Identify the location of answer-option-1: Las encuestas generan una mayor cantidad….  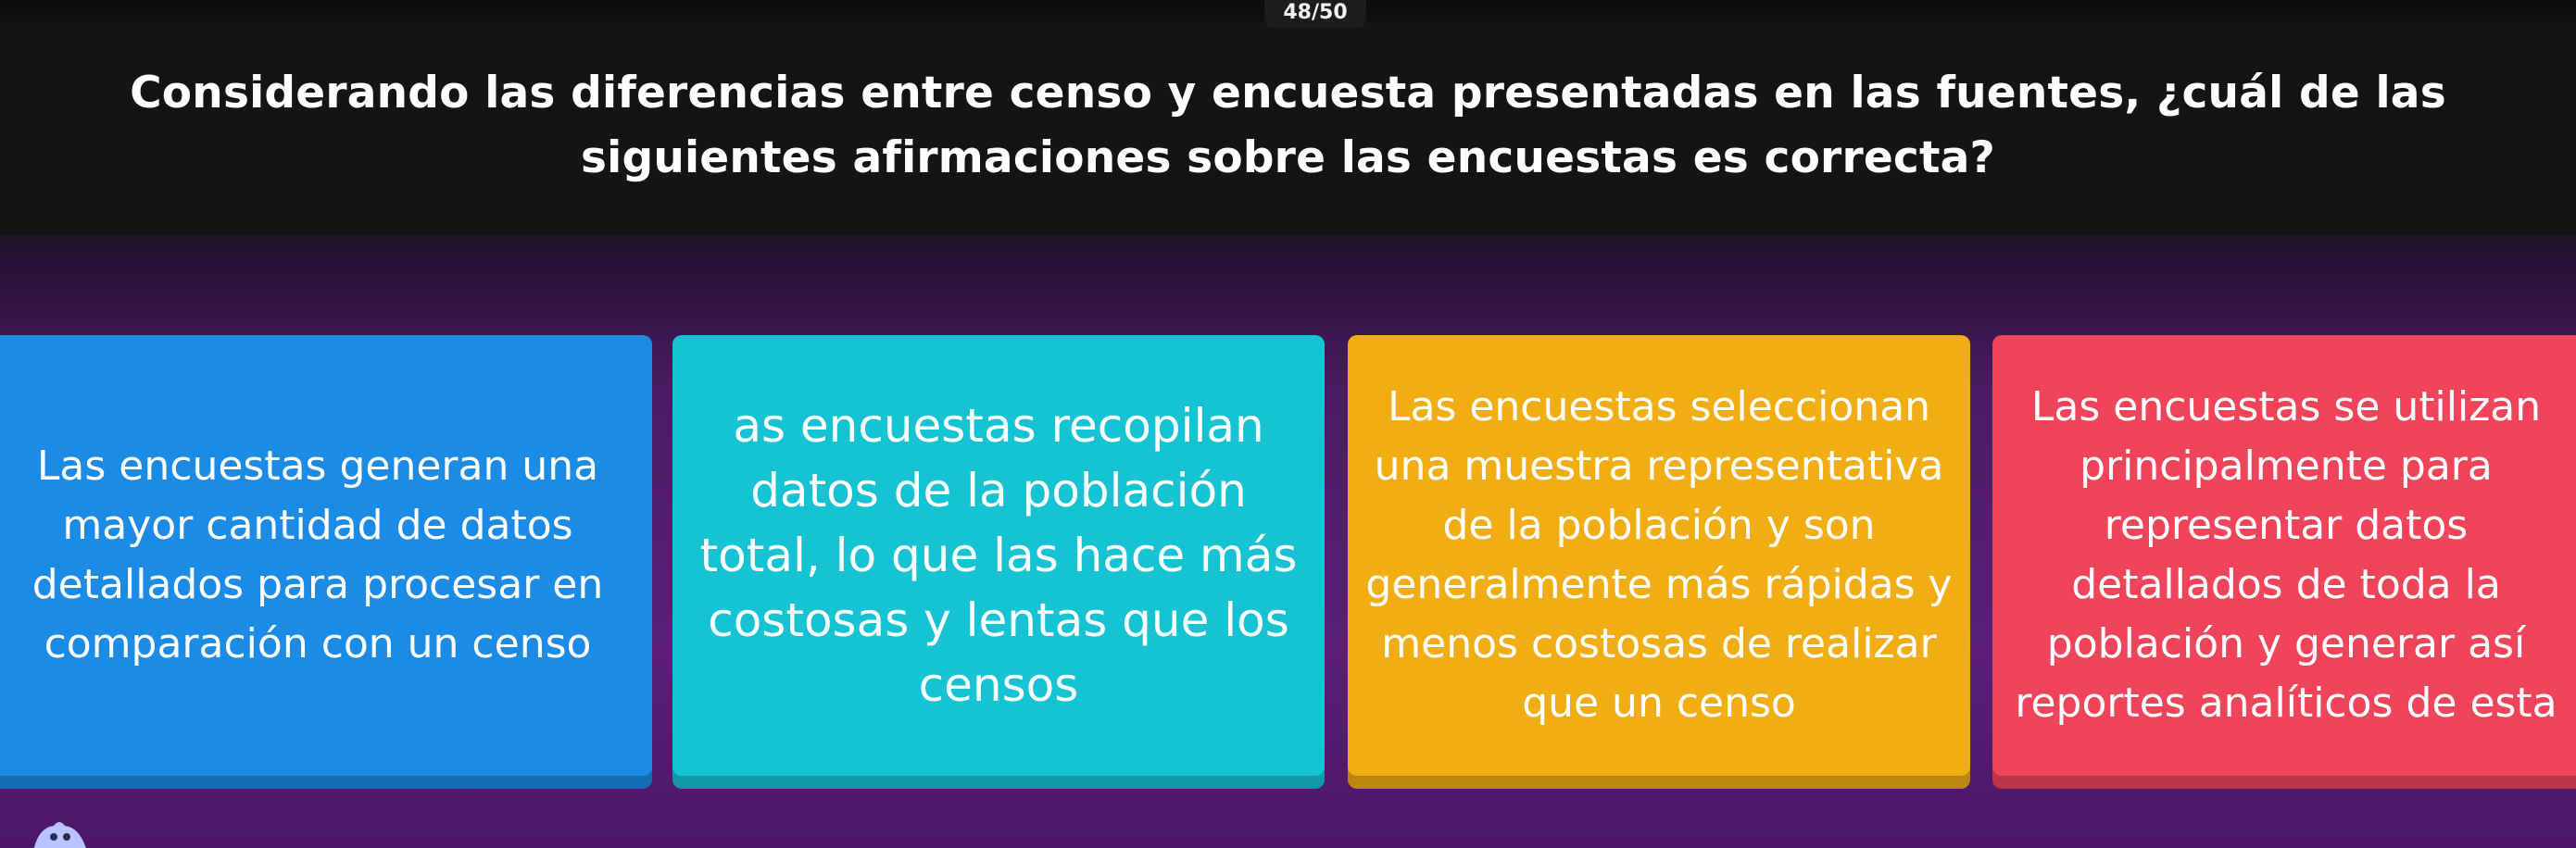
(326, 562).